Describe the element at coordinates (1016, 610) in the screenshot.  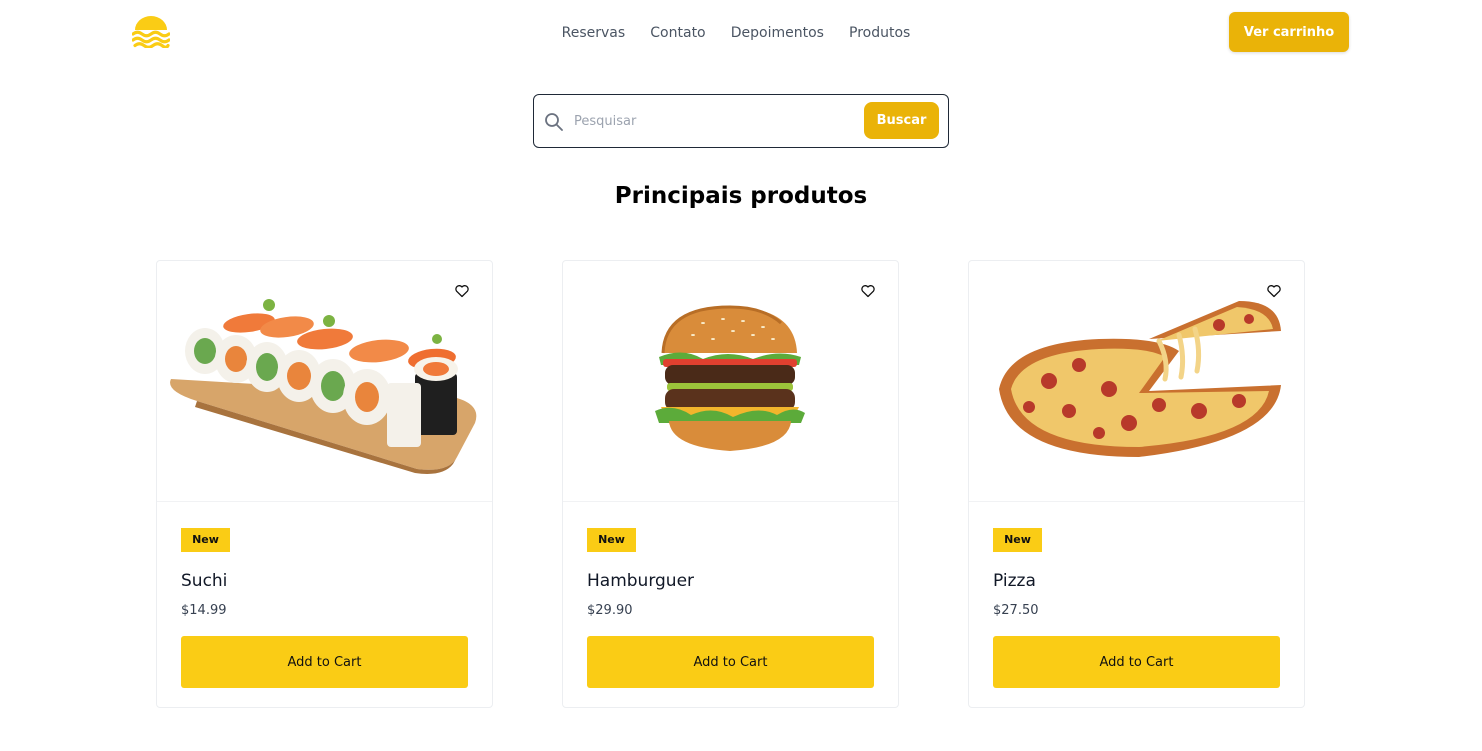
I see `product-price: $27.50` at that location.